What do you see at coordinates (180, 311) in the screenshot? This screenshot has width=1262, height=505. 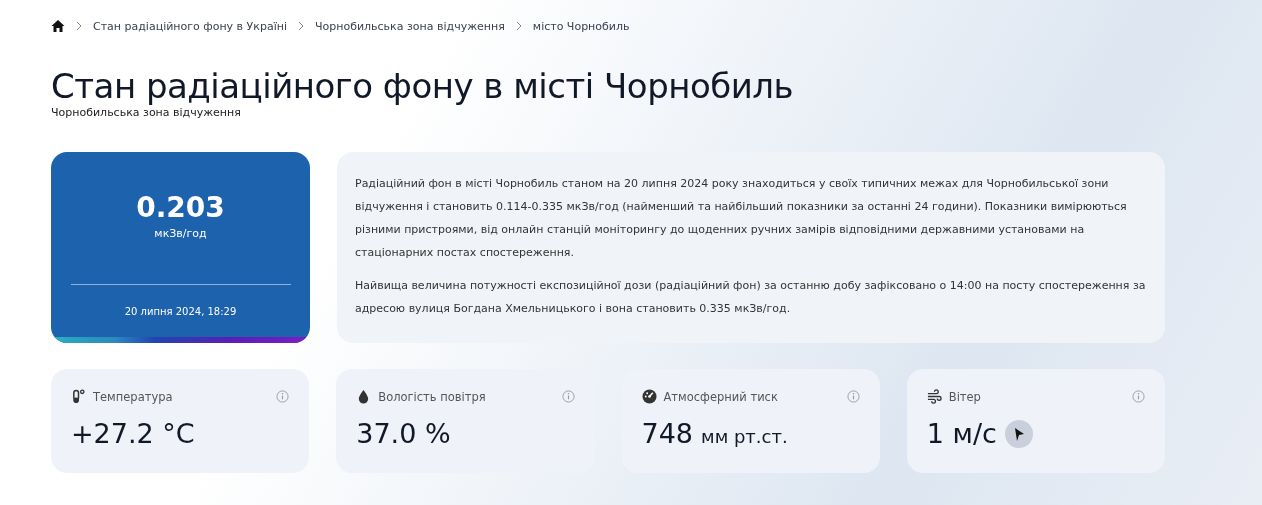 I see `reading-timestamp: 20 липня 2024, 18:29` at bounding box center [180, 311].